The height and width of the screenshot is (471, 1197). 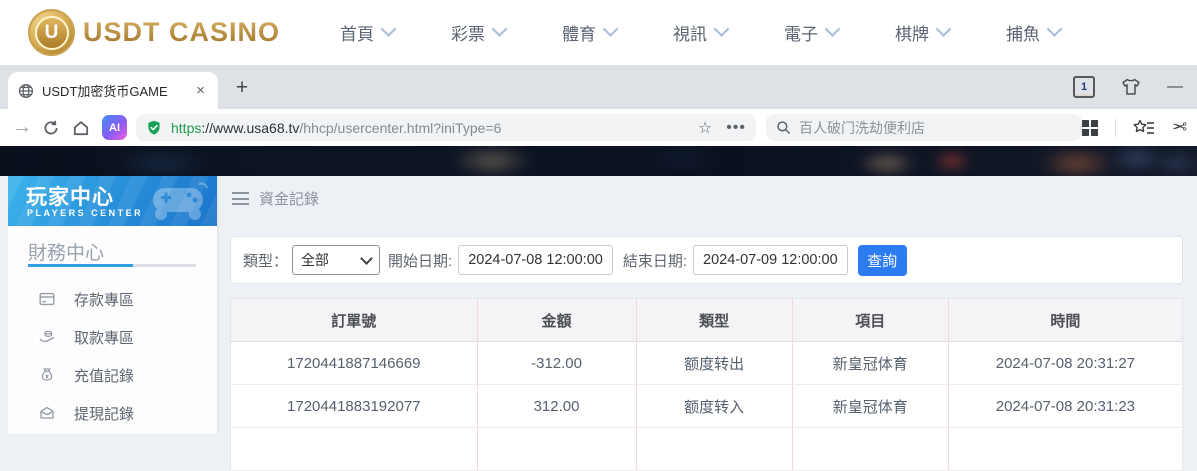 What do you see at coordinates (862, 127) in the screenshot?
I see `search-placeholder: 百人破门洗劫便利店` at bounding box center [862, 127].